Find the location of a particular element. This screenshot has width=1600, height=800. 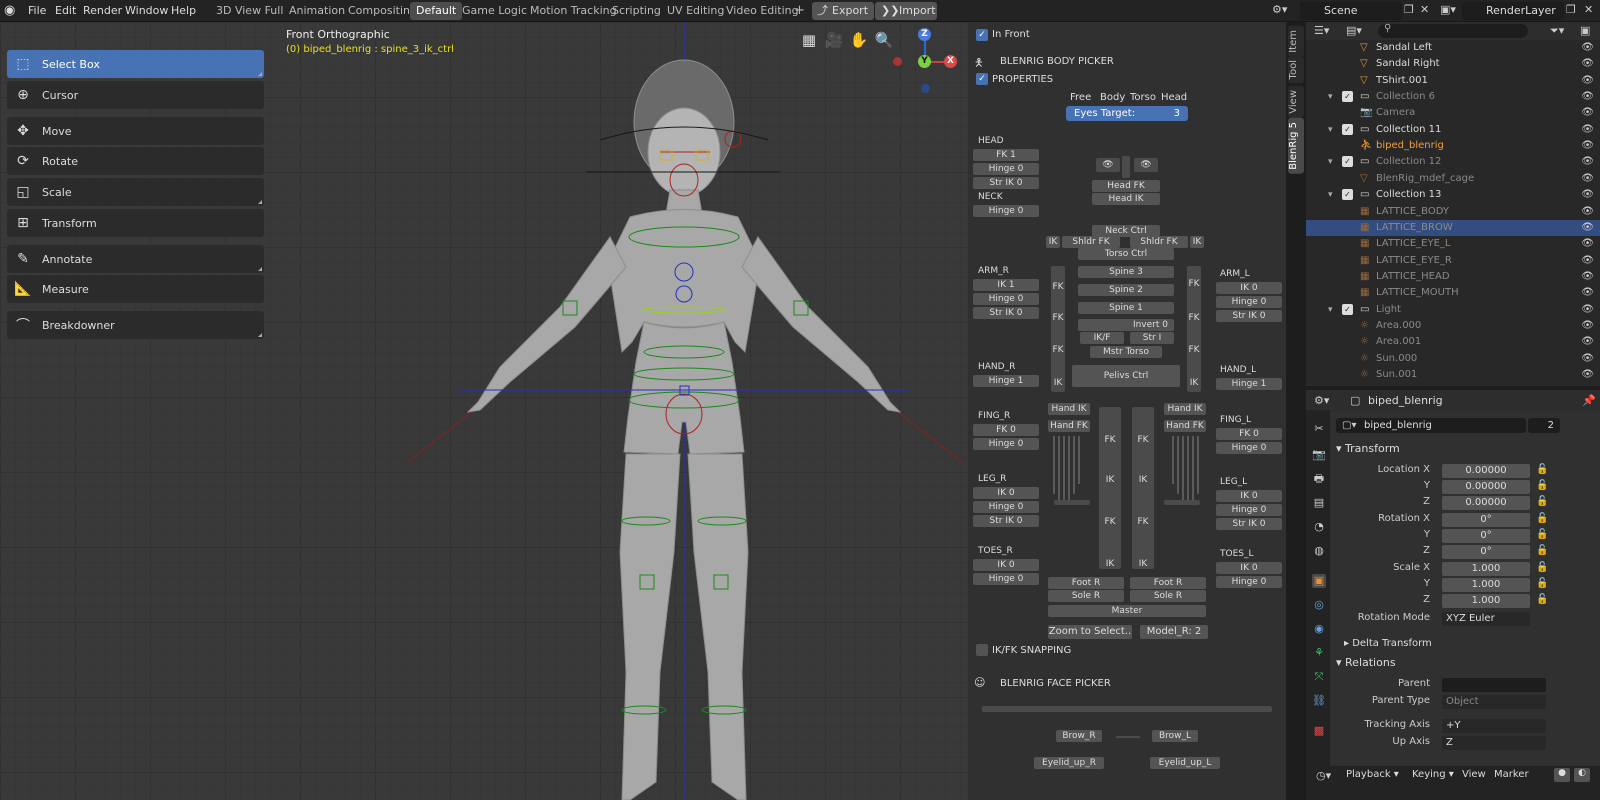

foot-l-control: Foot R is located at coordinates (1168, 583).